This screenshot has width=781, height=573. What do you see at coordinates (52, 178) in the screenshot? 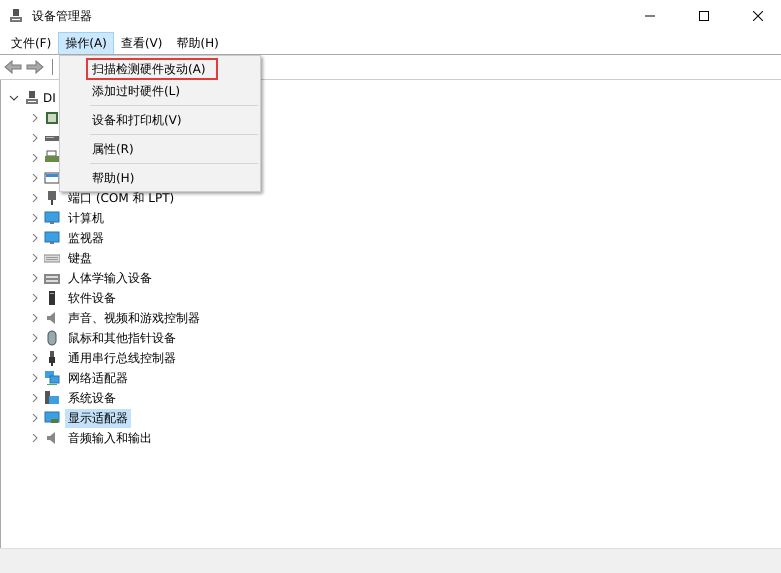
I see `window-icon` at bounding box center [52, 178].